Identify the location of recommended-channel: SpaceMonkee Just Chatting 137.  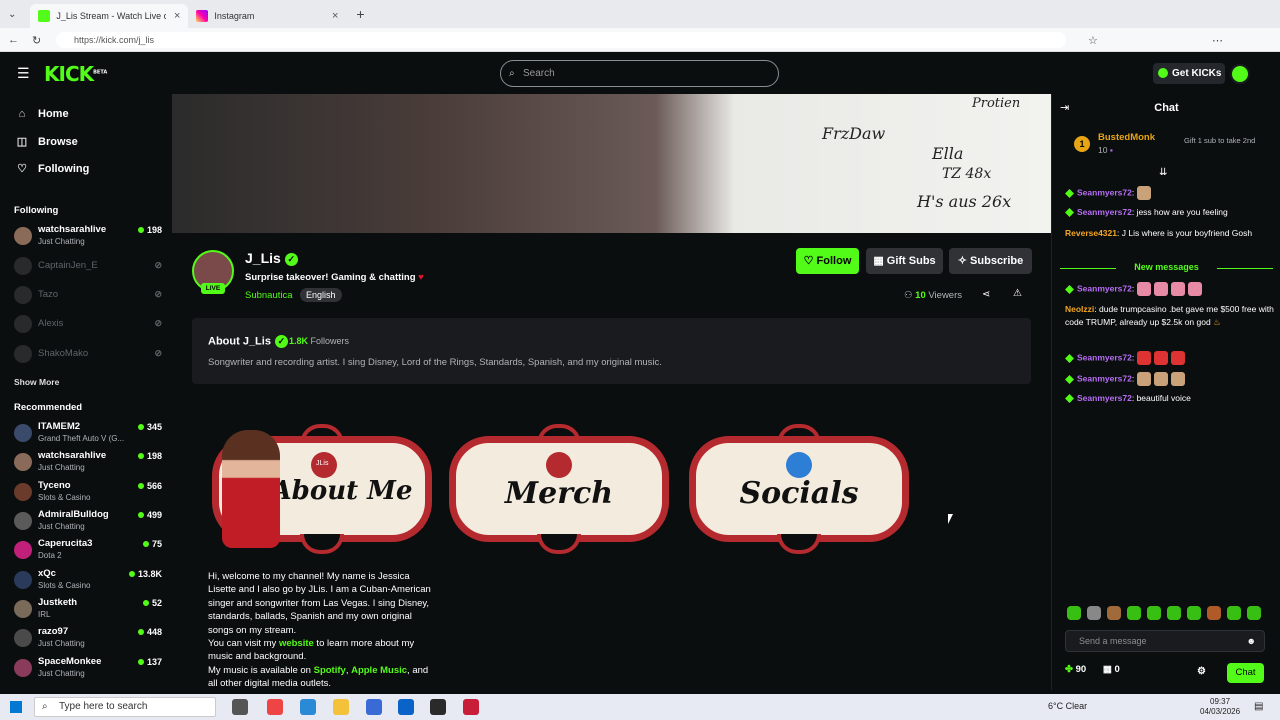
(88, 669).